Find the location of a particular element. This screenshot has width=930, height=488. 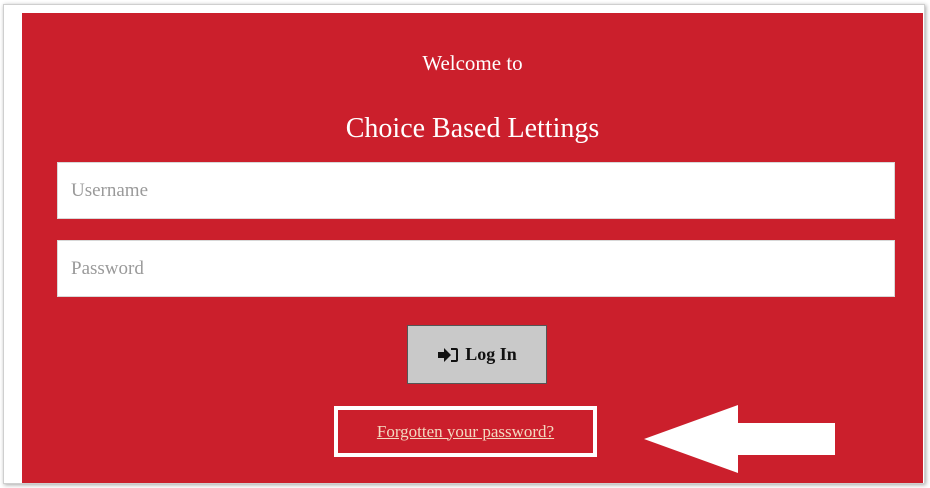

left-arrow-icon is located at coordinates (739, 439).